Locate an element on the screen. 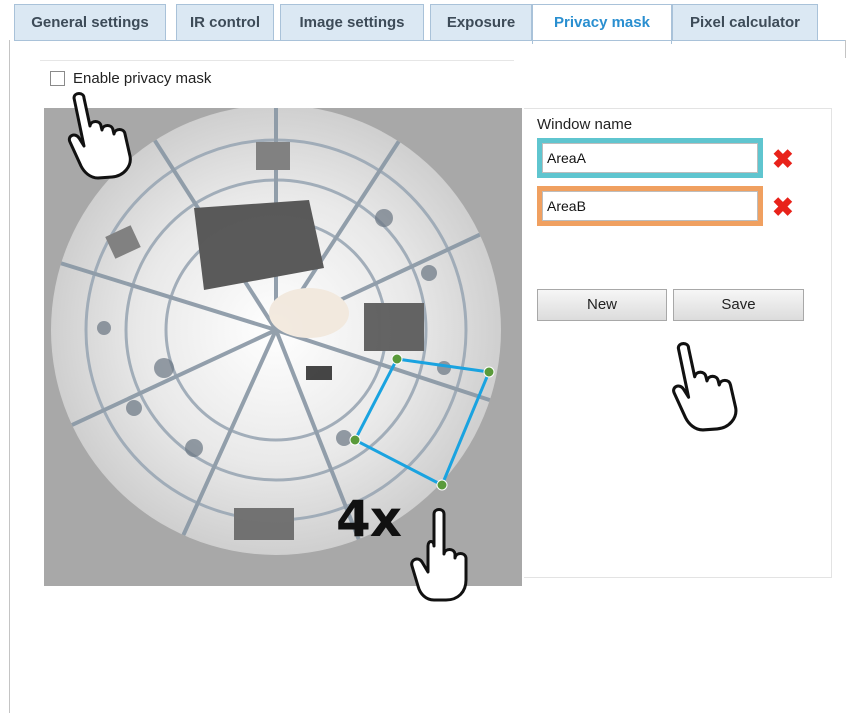  window-name-label: Window name is located at coordinates (585, 124).